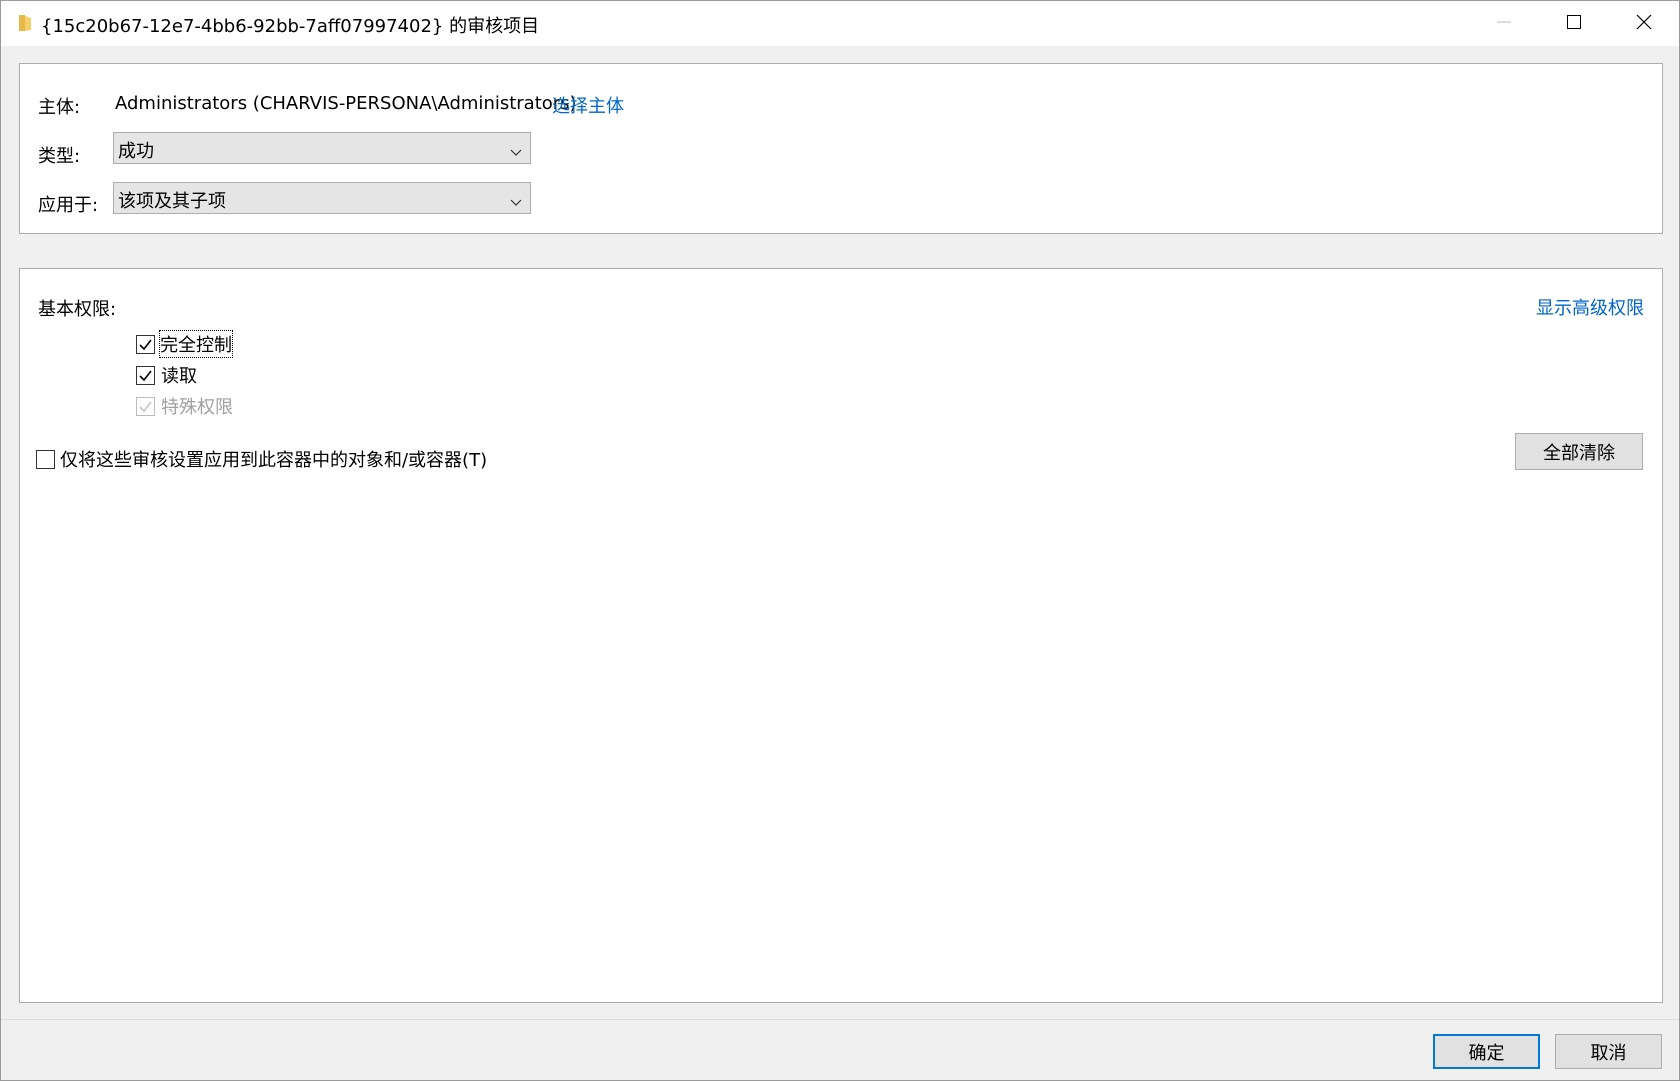 The width and height of the screenshot is (1680, 1081). What do you see at coordinates (1579, 451) in the screenshot?
I see `clear-all-button: 全部清除` at bounding box center [1579, 451].